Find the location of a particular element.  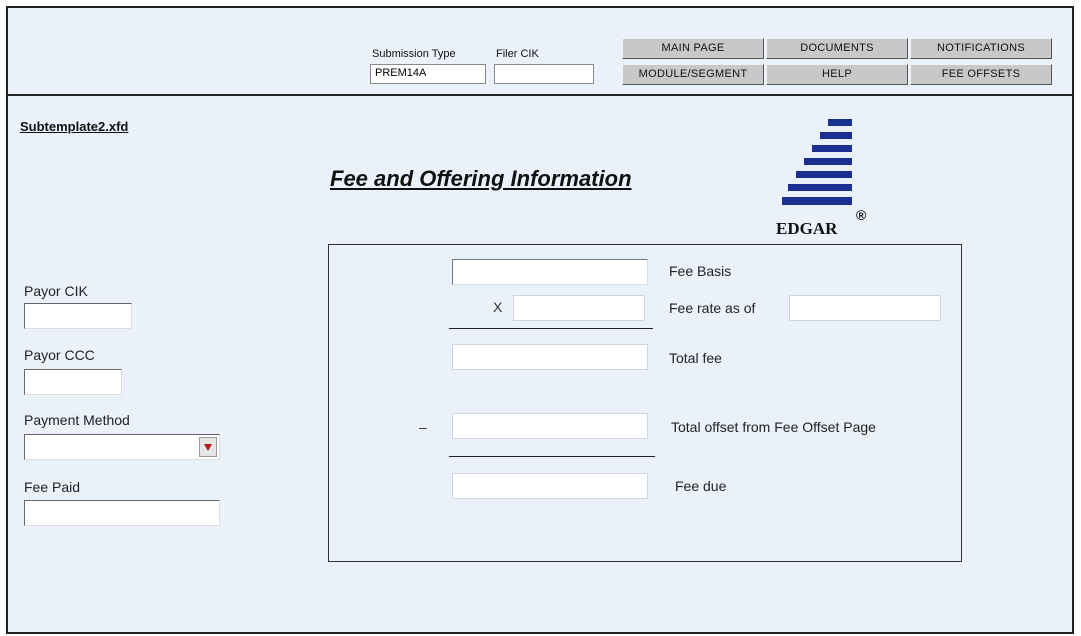

total-offset-input is located at coordinates (550, 426).